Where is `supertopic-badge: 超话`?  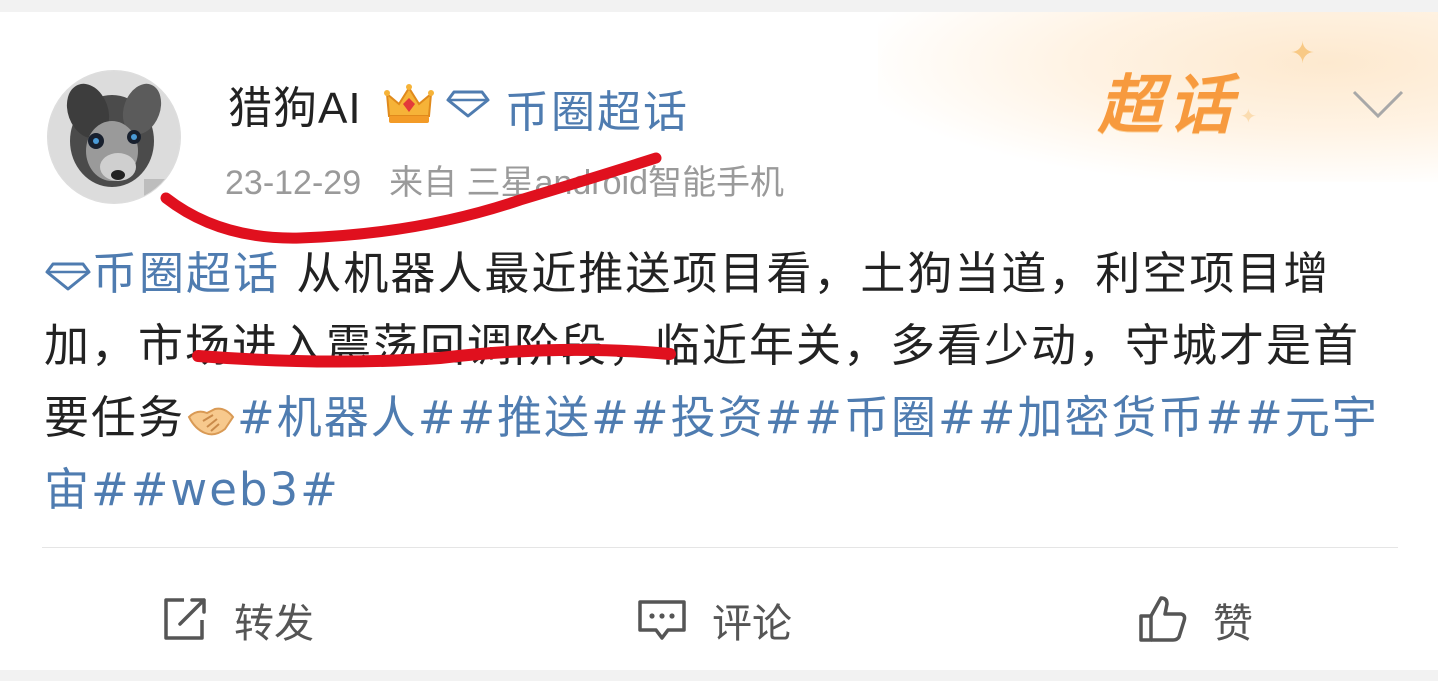
supertopic-badge: 超话 is located at coordinates (1168, 106).